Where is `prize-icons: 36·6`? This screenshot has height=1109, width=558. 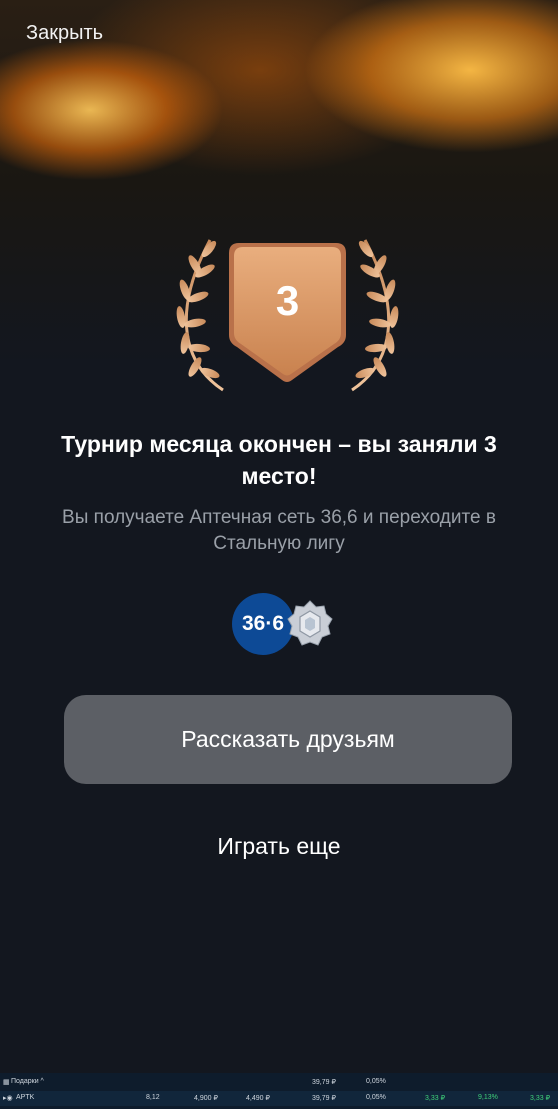
prize-icons: 36·6 is located at coordinates (285, 625).